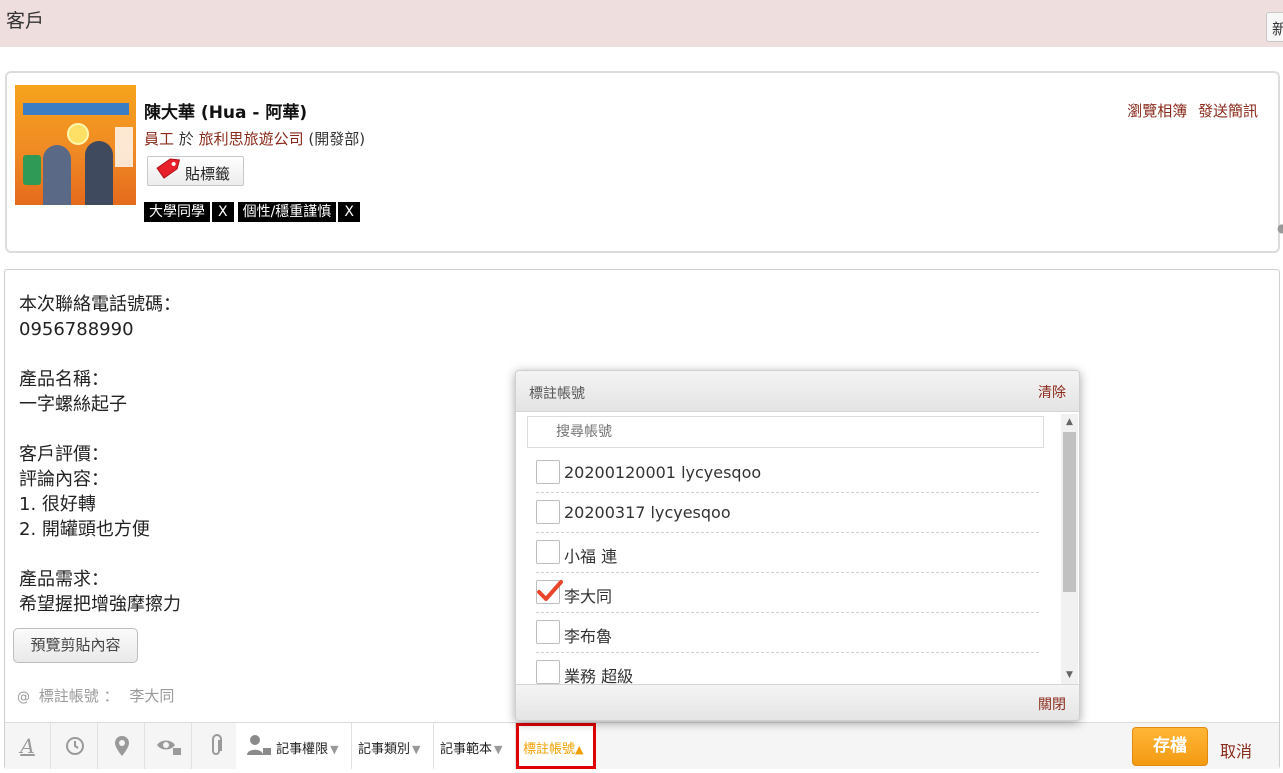 Image resolution: width=1283 pixels, height=773 pixels. I want to click on photo-banner, so click(76, 109).